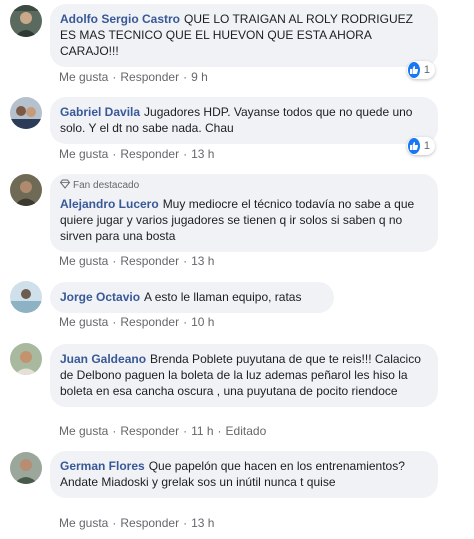  I want to click on comment-actions: Me gusta · Responder · 10 h, so click(136, 322).